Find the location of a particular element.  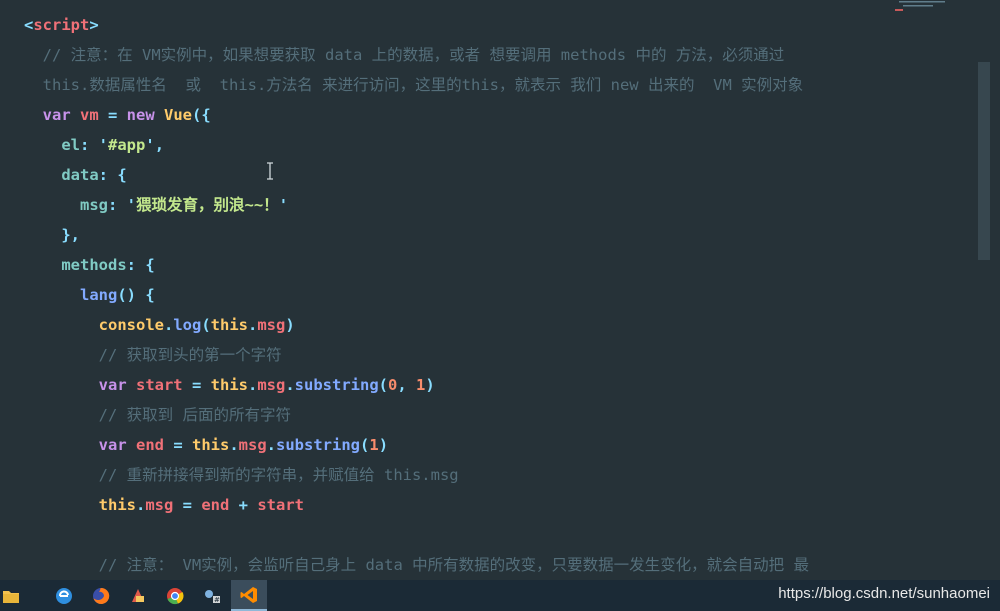

code-line: console.log(this.msg) is located at coordinates (159, 330).